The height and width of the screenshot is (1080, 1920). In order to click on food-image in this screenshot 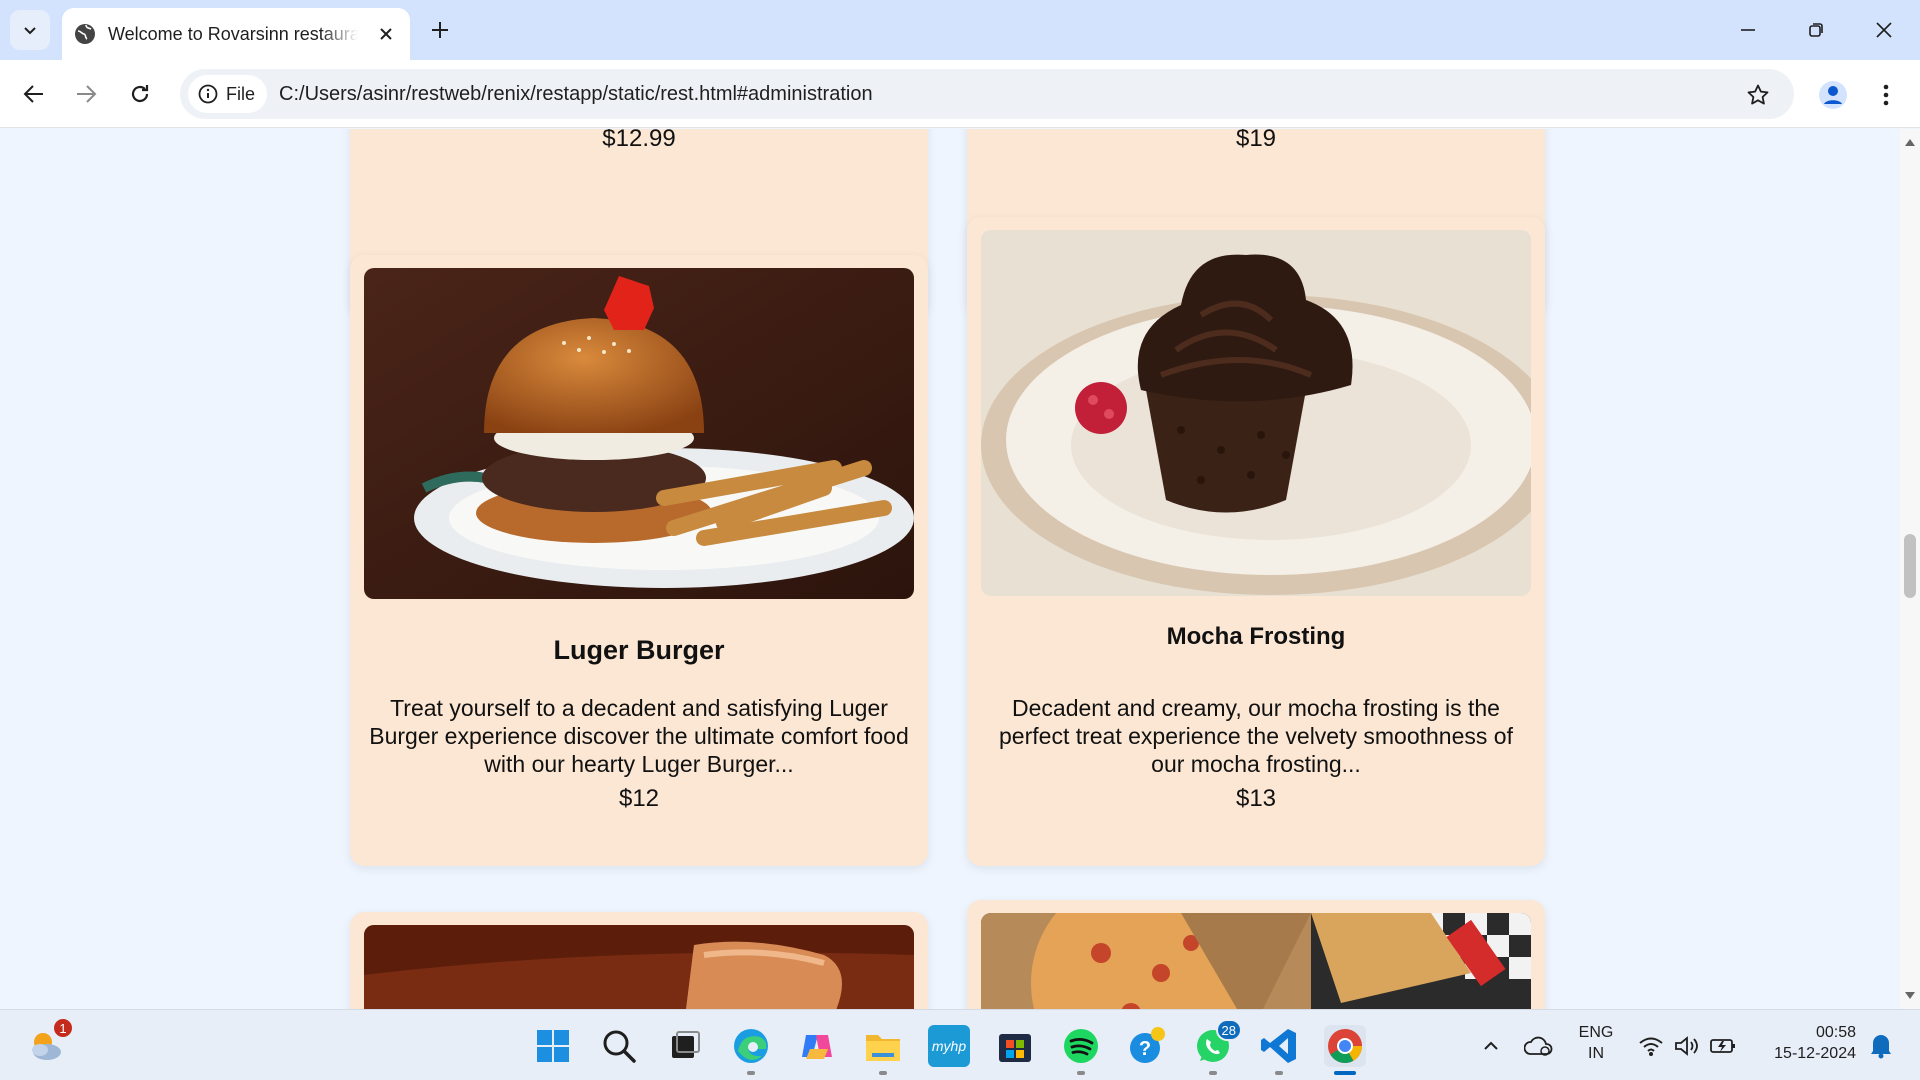, I will do `click(639, 967)`.